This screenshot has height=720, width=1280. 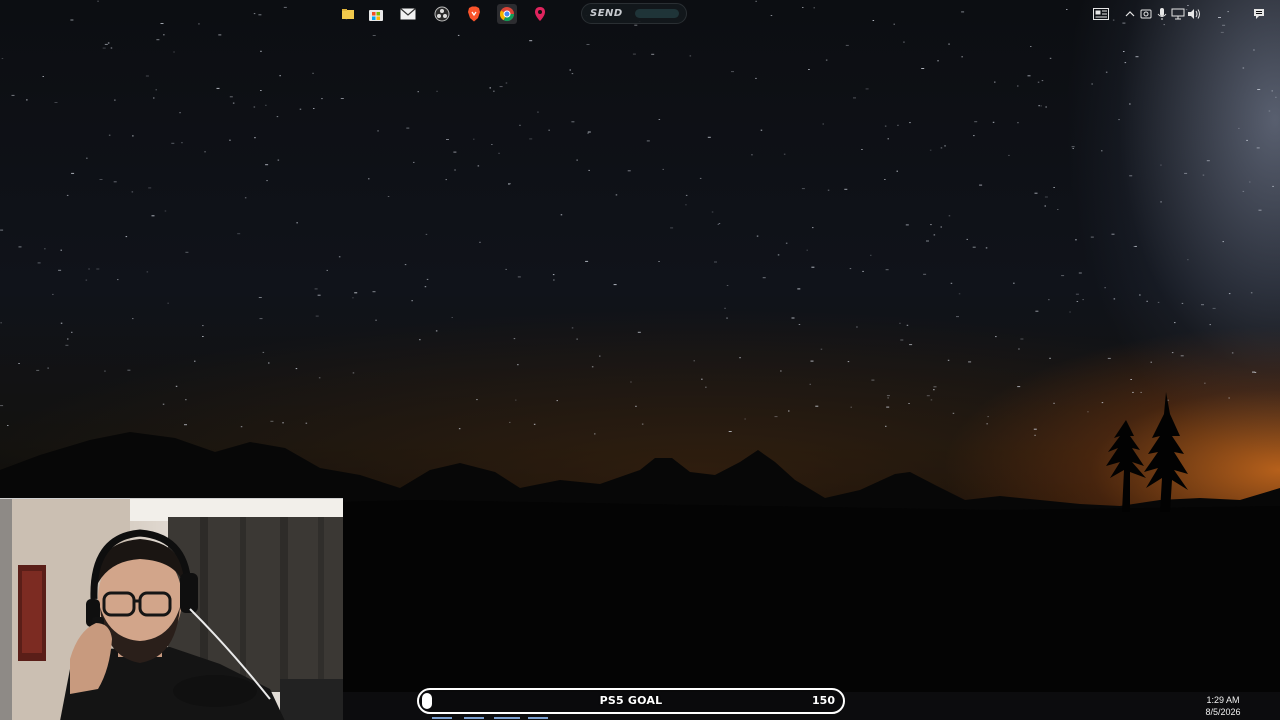 I want to click on send-overlay-widget: SEND, so click(x=634, y=13).